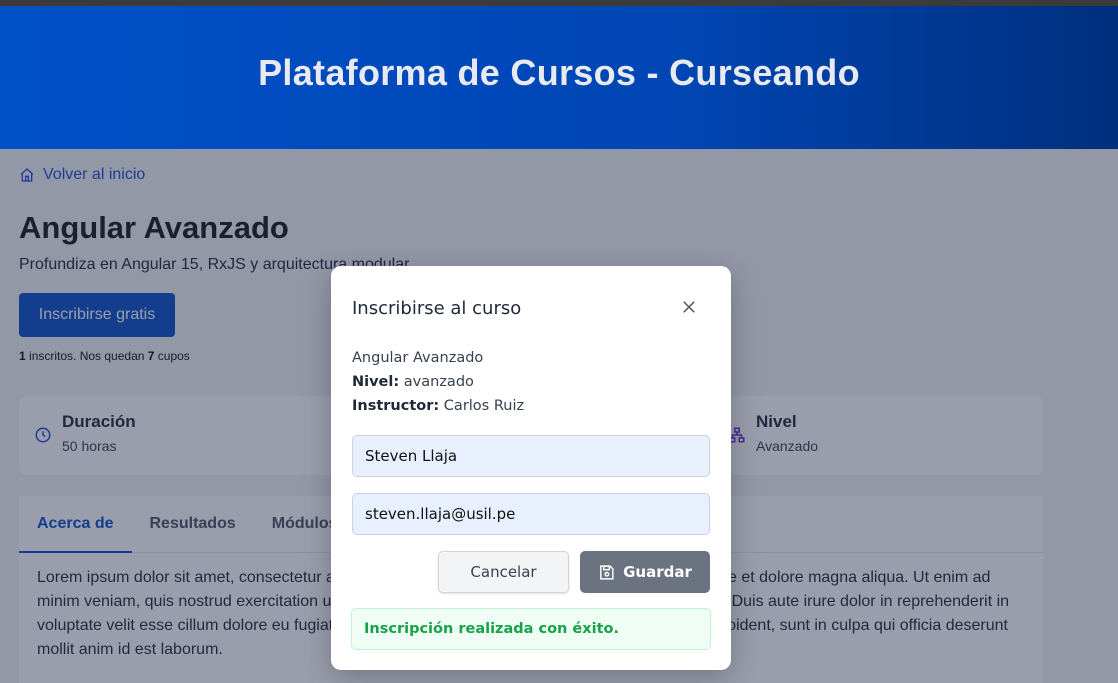  What do you see at coordinates (418, 358) in the screenshot?
I see `modal-course-name: Angular Avanzado` at bounding box center [418, 358].